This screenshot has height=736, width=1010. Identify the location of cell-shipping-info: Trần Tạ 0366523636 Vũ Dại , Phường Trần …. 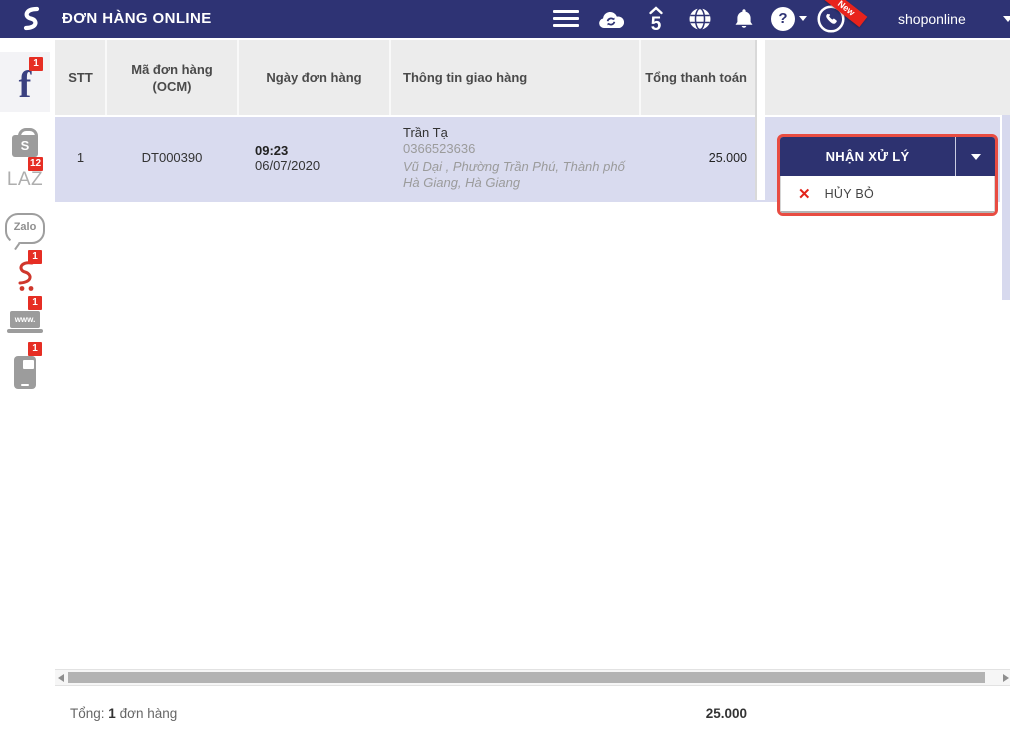
(515, 157).